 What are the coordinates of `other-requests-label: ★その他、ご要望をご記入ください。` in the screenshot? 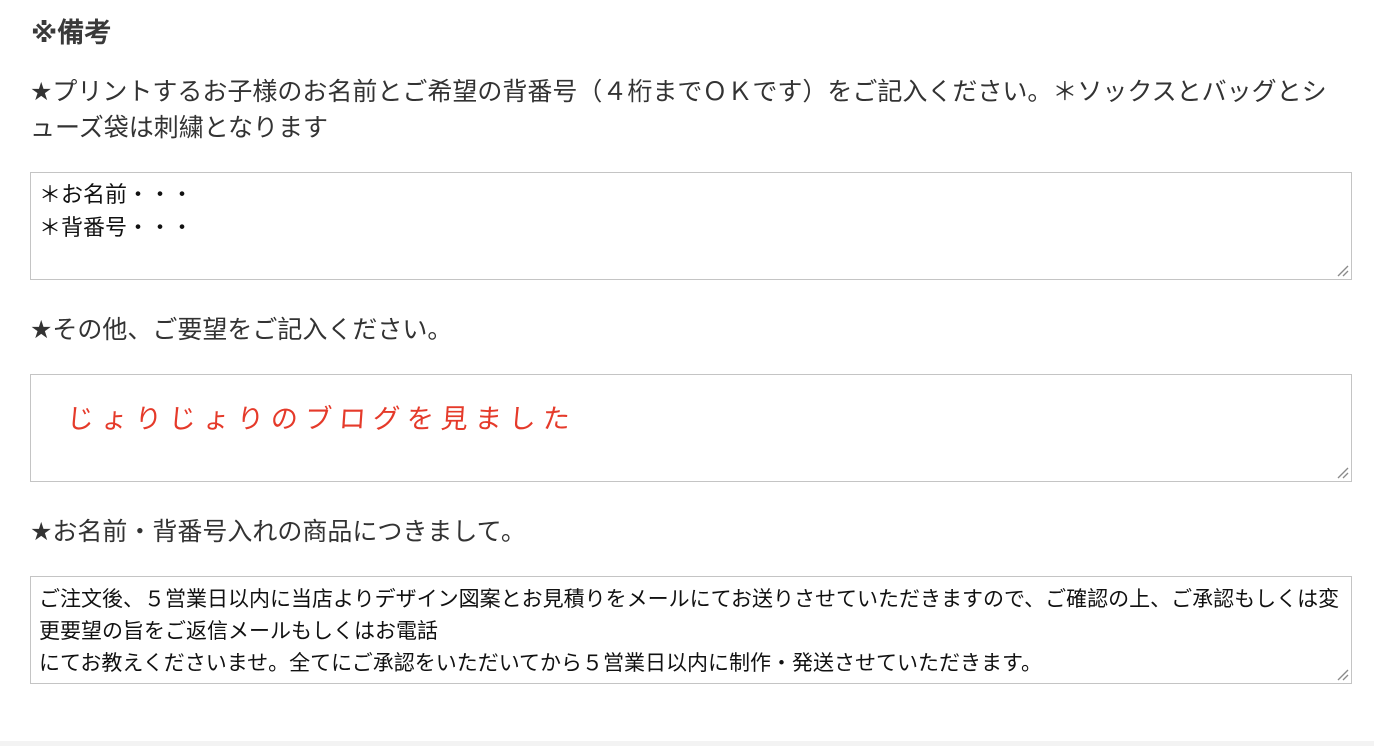 It's located at (241, 329).